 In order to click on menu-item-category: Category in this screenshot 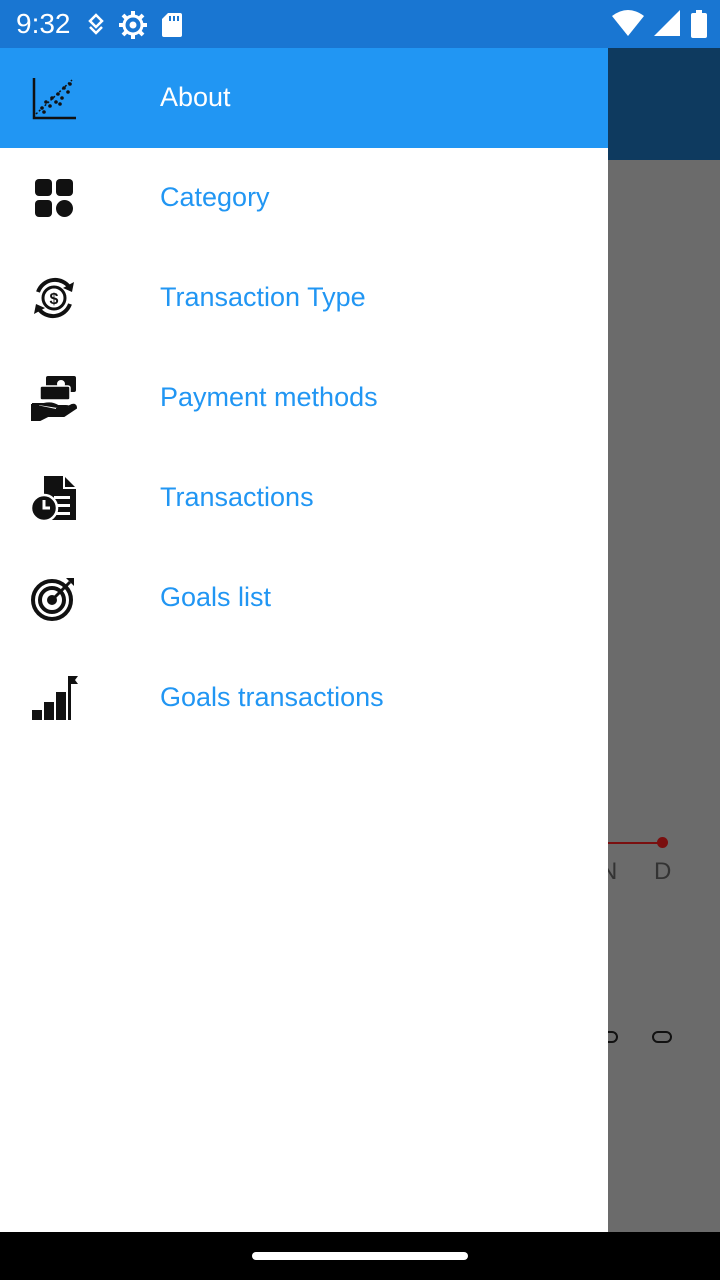, I will do `click(304, 198)`.